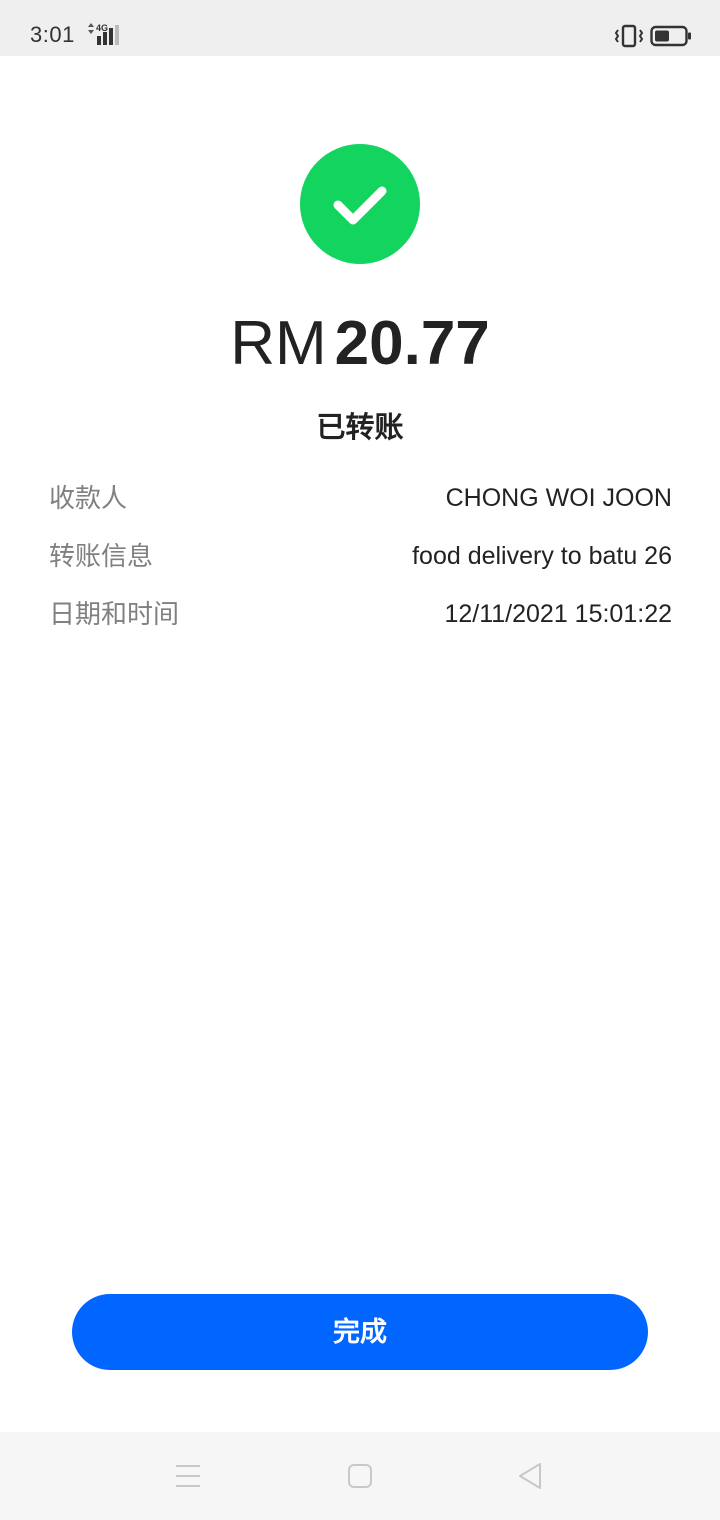 The width and height of the screenshot is (720, 1520). What do you see at coordinates (629, 36) in the screenshot?
I see `vibrate-icon` at bounding box center [629, 36].